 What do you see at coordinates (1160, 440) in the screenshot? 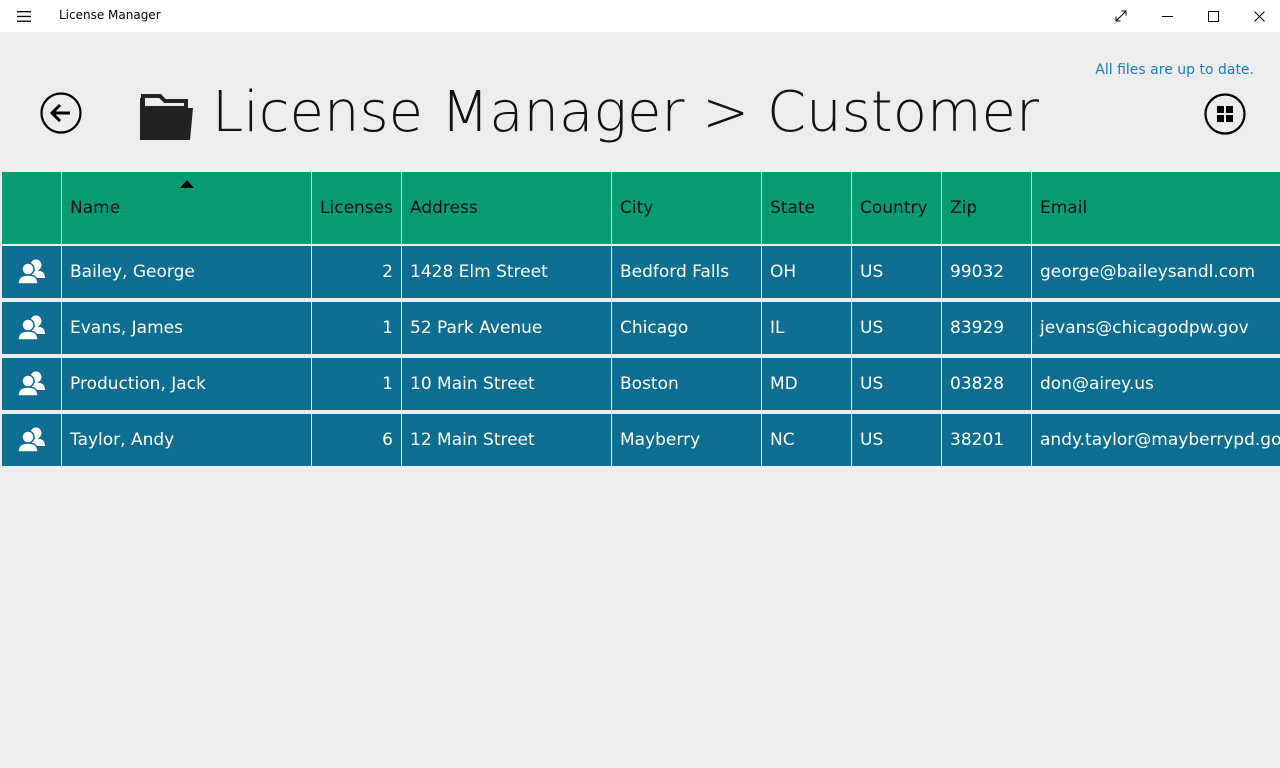
I see `email-cell: andy.taylor@mayberrypd.gov` at bounding box center [1160, 440].